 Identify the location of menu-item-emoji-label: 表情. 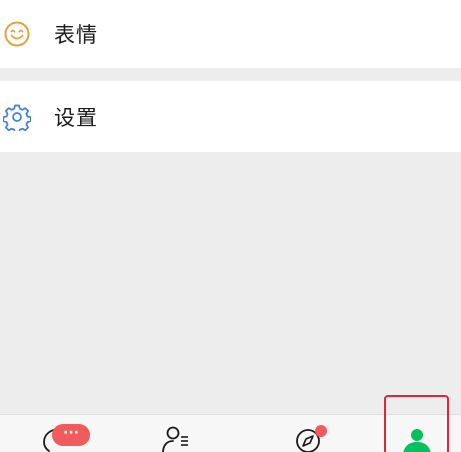
(76, 35).